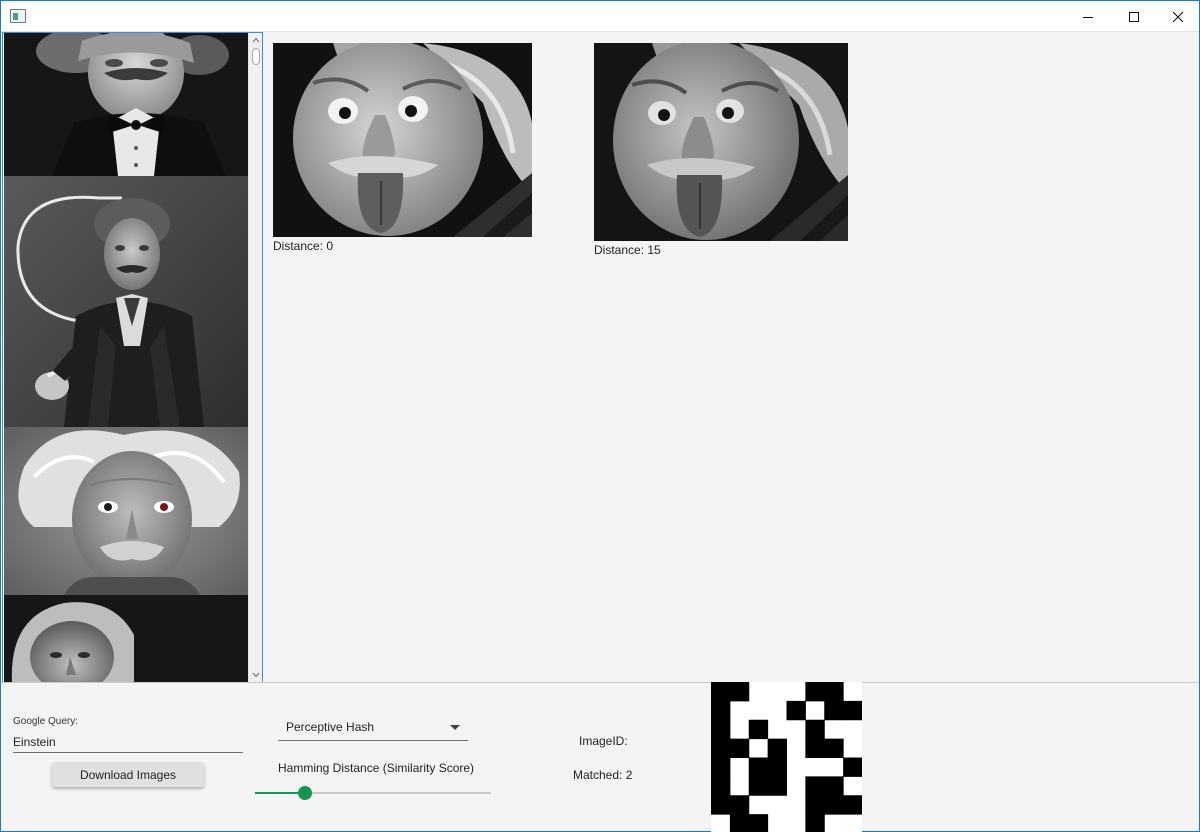 This screenshot has height=832, width=1200. I want to click on scroll-down-arrow-icon, so click(255, 675).